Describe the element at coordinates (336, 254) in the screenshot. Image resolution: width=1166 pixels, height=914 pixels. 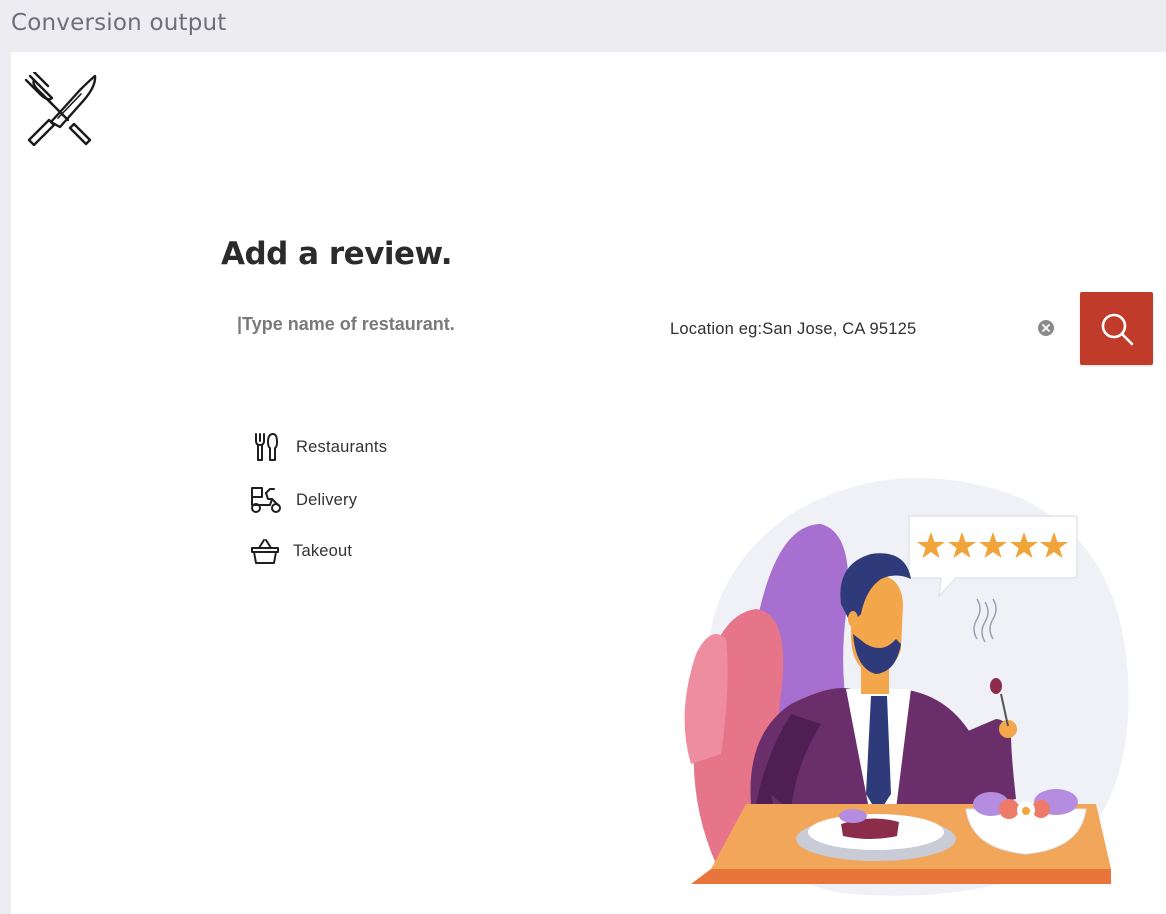
I see `page-heading: Add a review.` at that location.